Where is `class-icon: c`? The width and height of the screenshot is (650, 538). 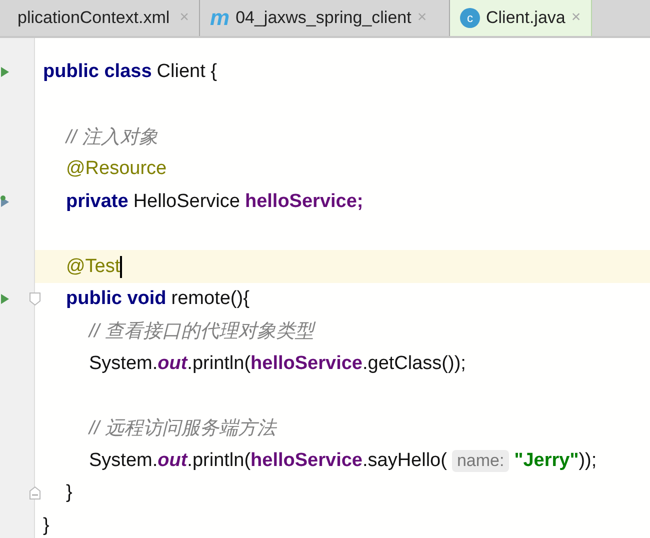
class-icon: c is located at coordinates (470, 18).